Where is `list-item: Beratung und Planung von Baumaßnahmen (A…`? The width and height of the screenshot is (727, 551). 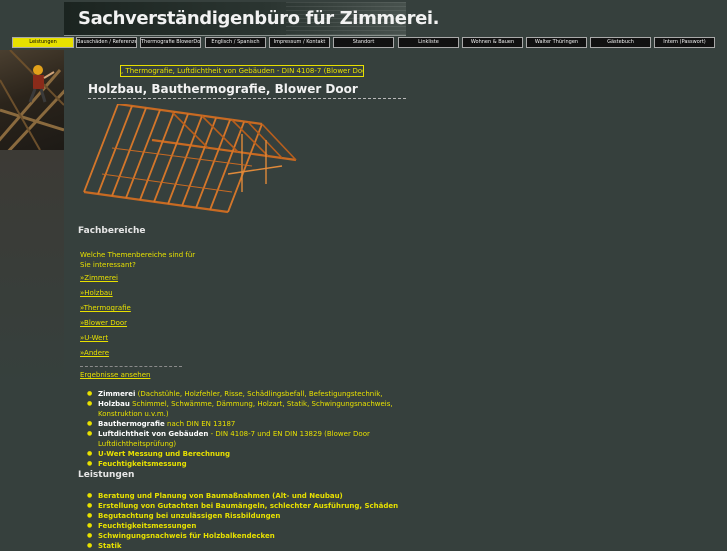
list-item: Beratung und Planung von Baumaßnahmen (A… is located at coordinates (249, 496).